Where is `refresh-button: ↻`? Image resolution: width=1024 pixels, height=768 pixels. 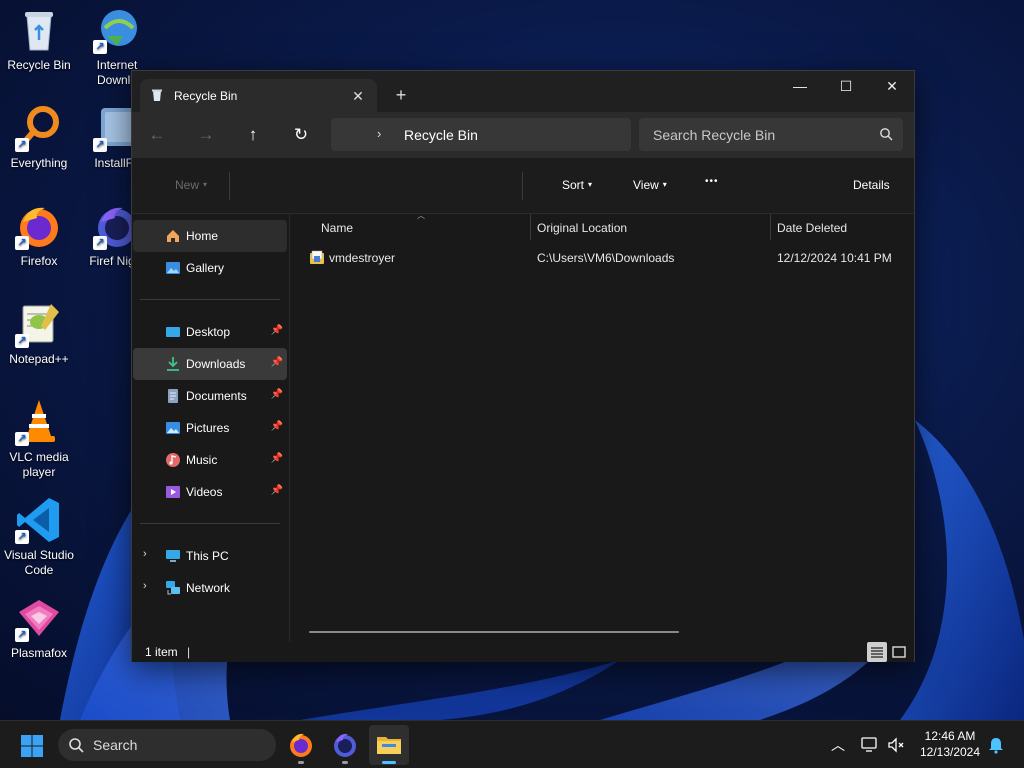
refresh-button: ↻ is located at coordinates (301, 135).